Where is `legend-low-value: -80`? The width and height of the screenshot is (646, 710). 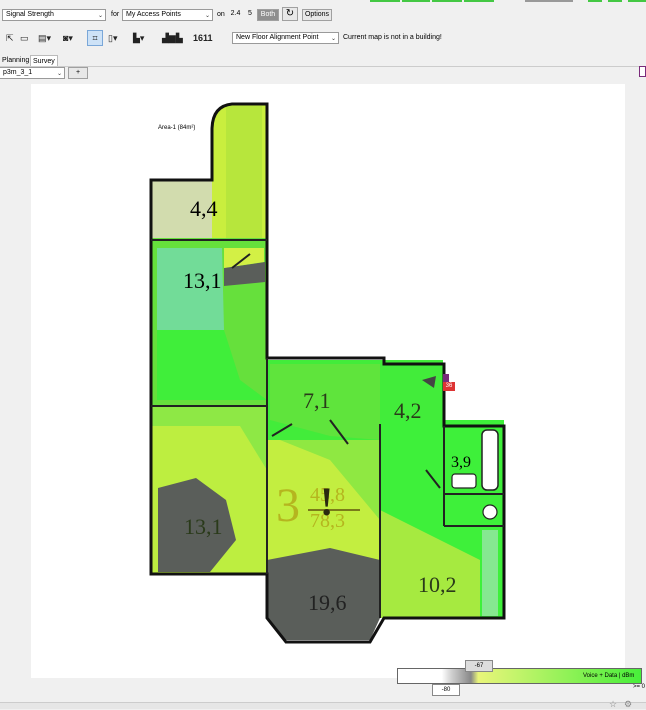 legend-low-value: -80 is located at coordinates (446, 690).